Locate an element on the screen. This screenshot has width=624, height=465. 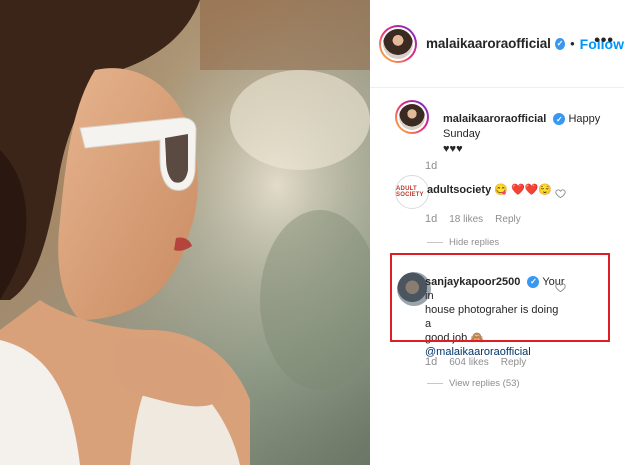
caption-text: malaikaaroraofficial ✓ Happy Sunday ♥♥♥ is located at coordinates (528, 134).